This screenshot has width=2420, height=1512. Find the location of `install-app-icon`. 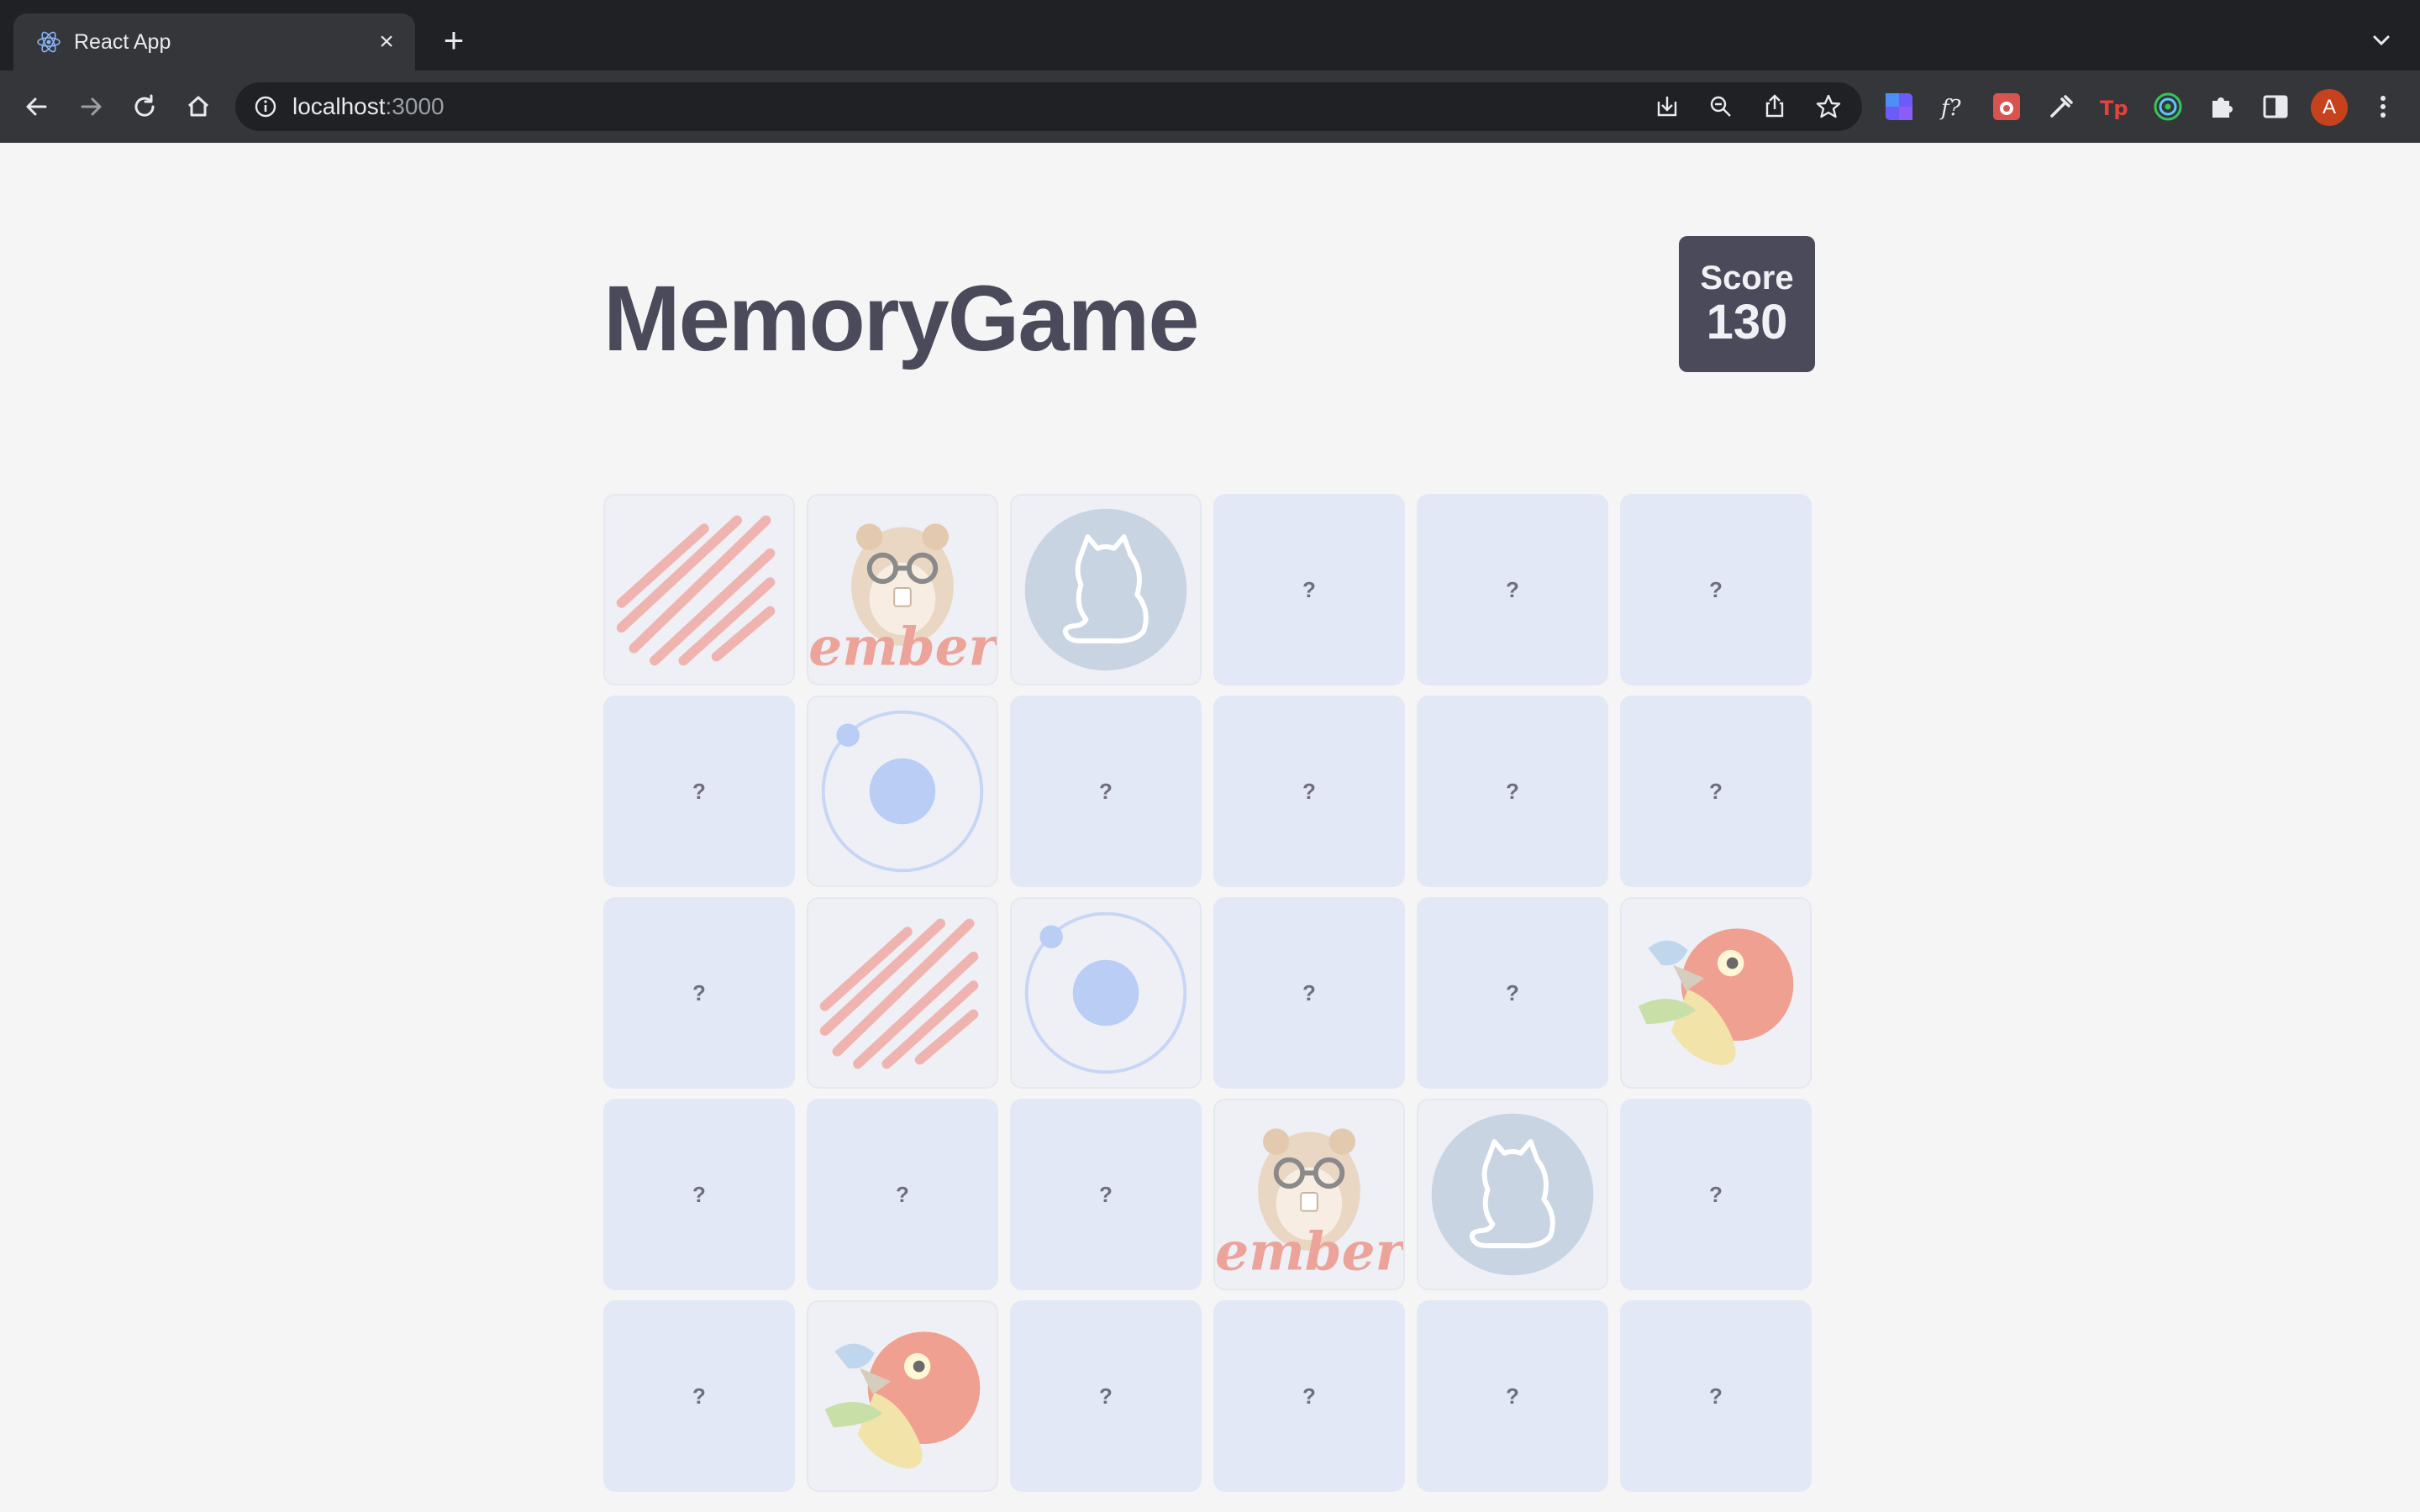

install-app-icon is located at coordinates (1667, 107).